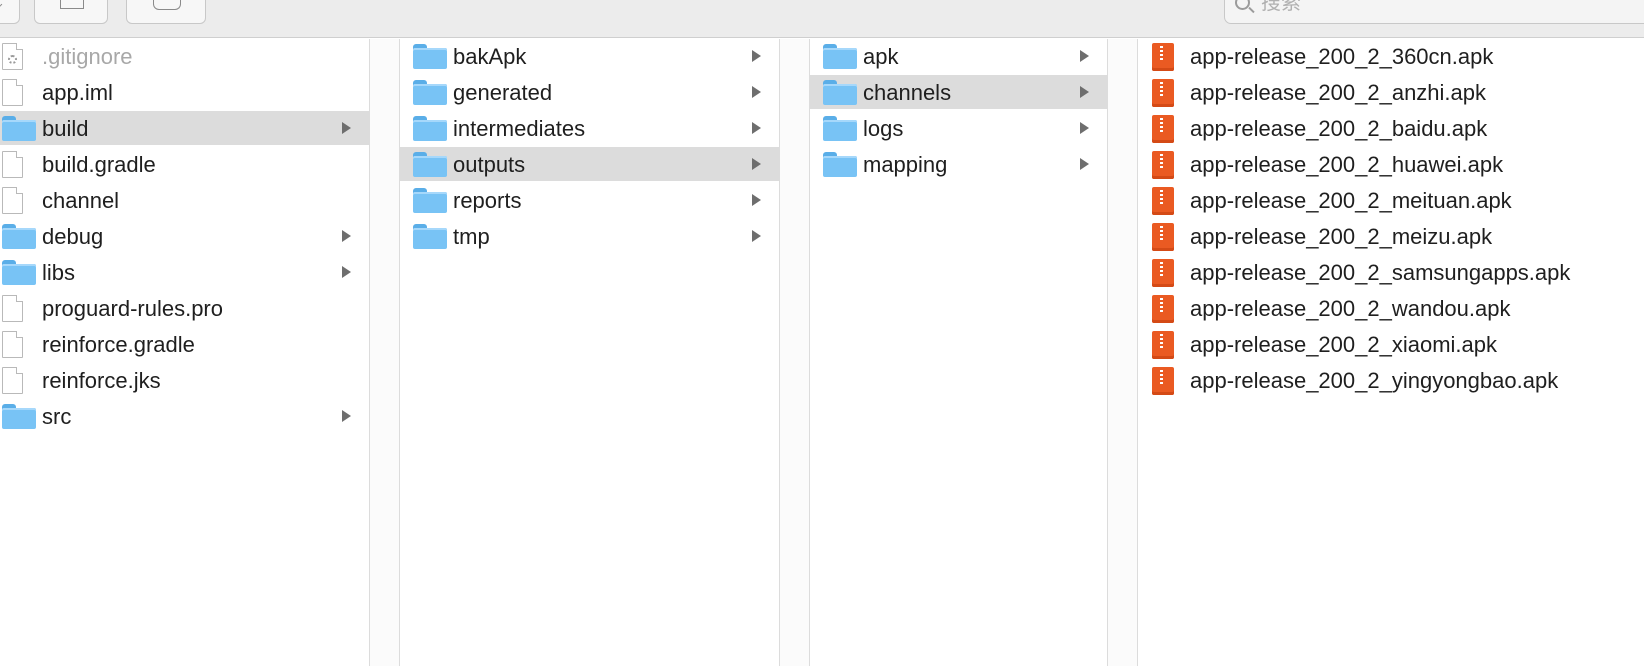 The image size is (1644, 666). I want to click on share-button, so click(71, 12).